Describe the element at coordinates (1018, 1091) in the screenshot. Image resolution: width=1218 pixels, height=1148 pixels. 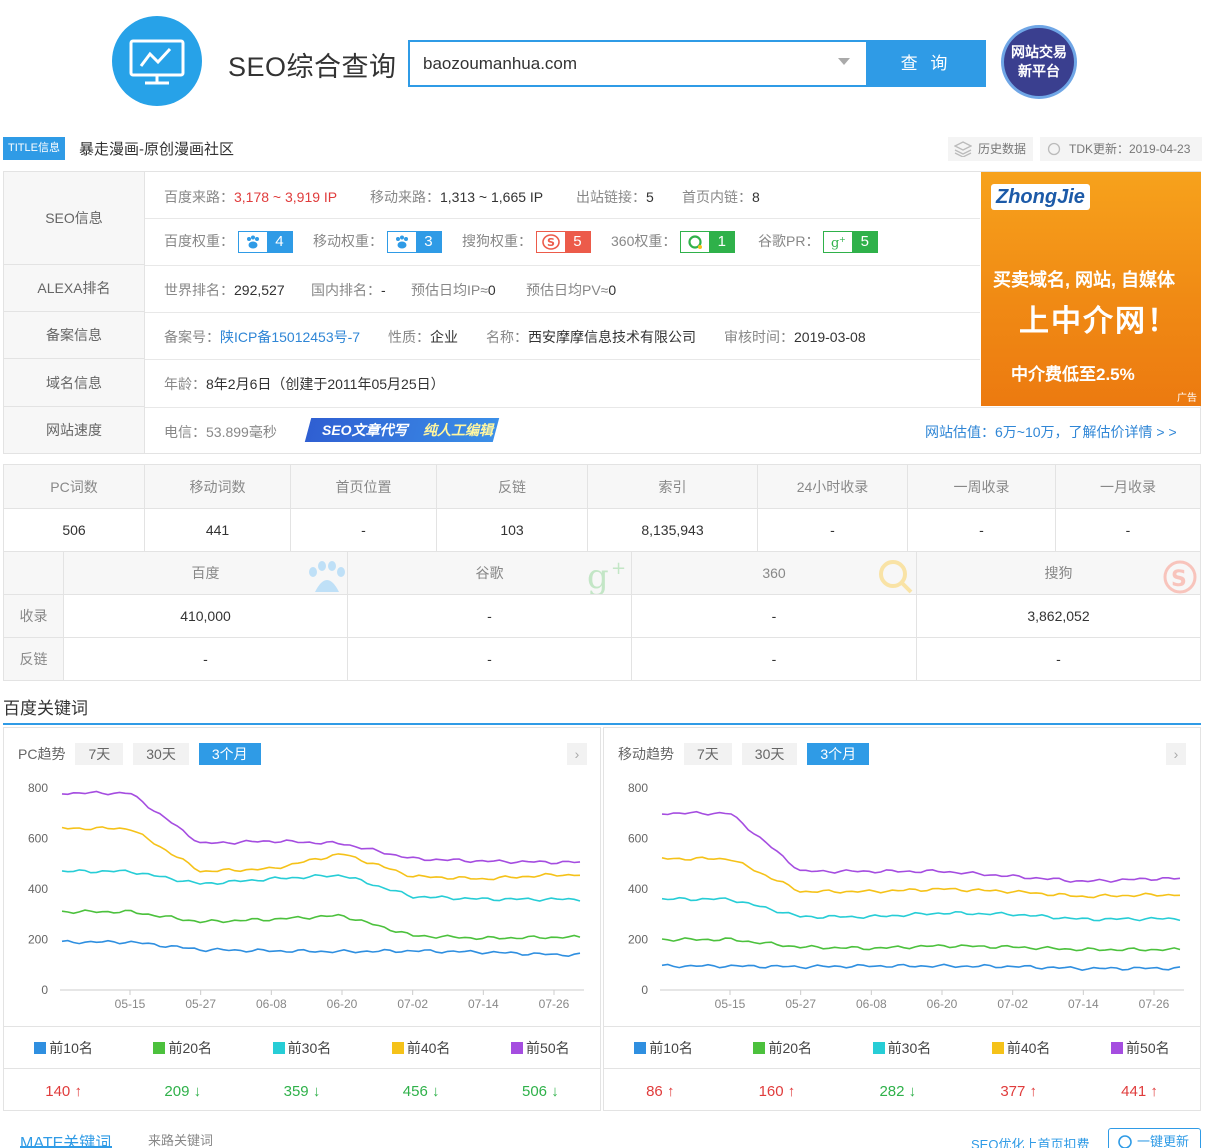
I see `rank-value: 377 ↑` at that location.